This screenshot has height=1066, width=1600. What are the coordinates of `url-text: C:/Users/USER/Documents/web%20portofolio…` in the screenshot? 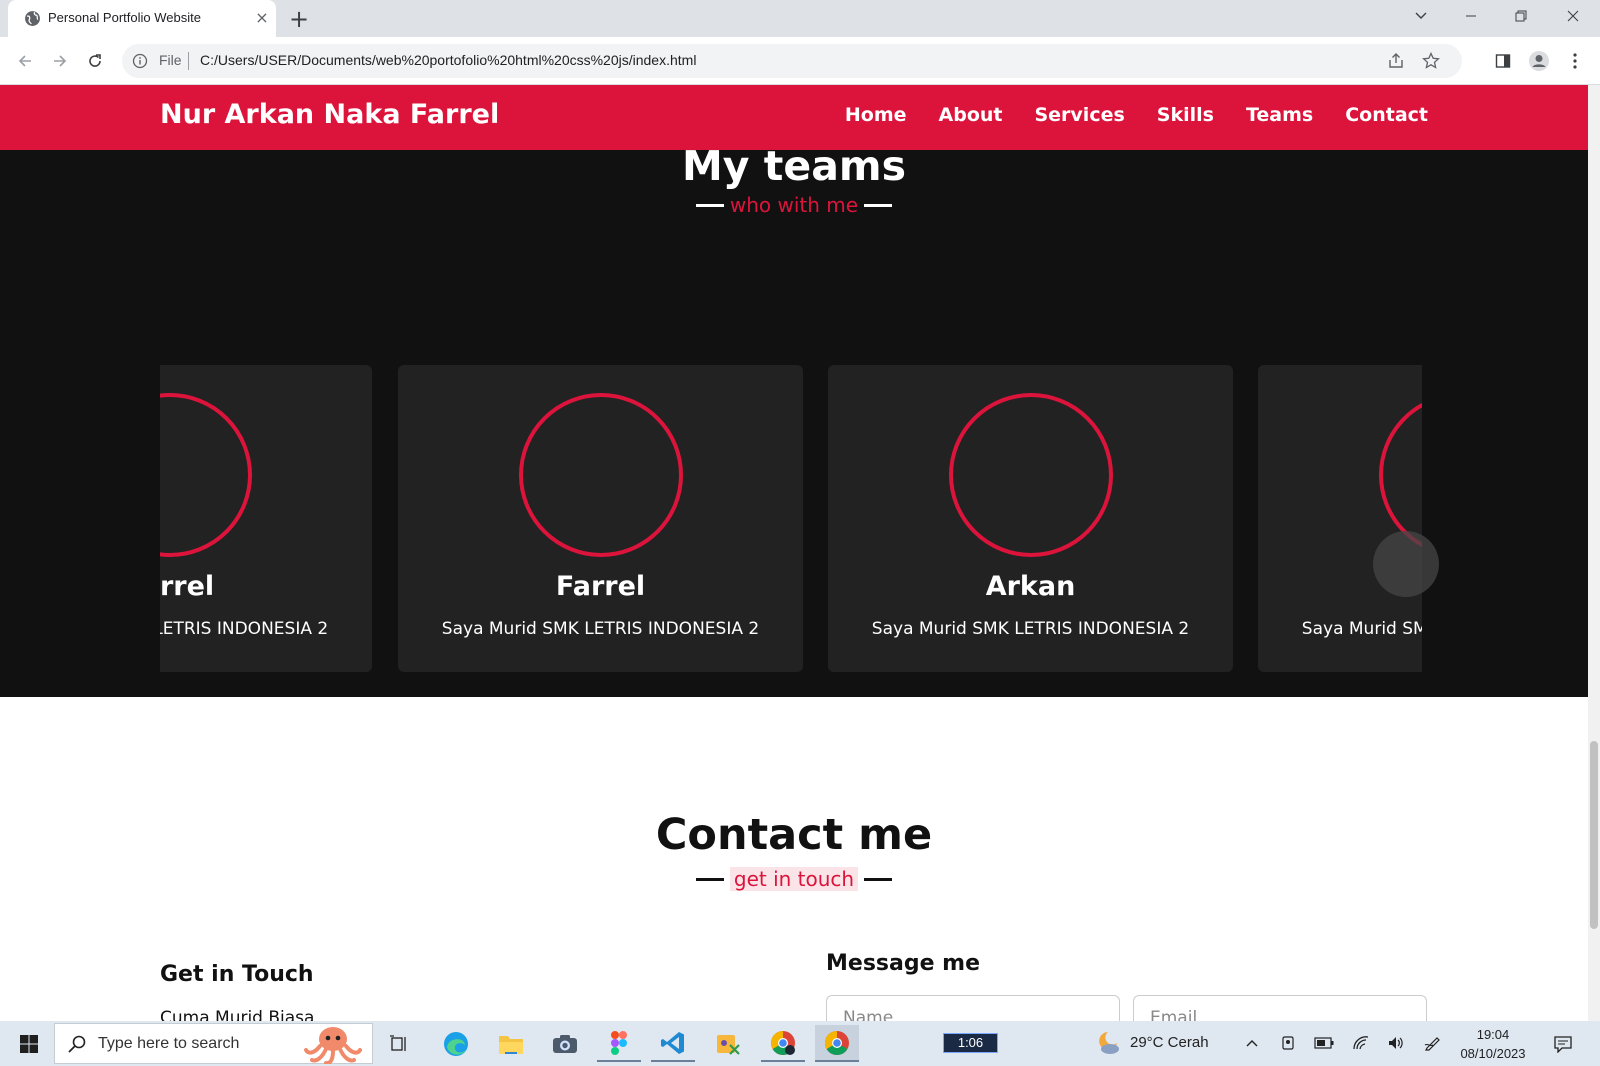 It's located at (448, 60).